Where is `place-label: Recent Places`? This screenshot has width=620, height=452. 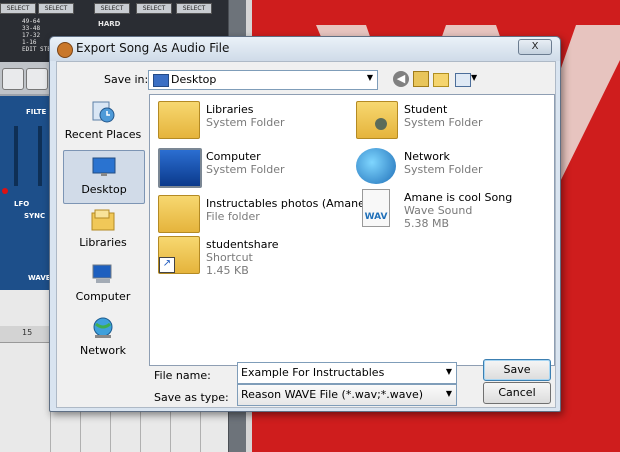
place-label: Recent Places is located at coordinates (103, 134).